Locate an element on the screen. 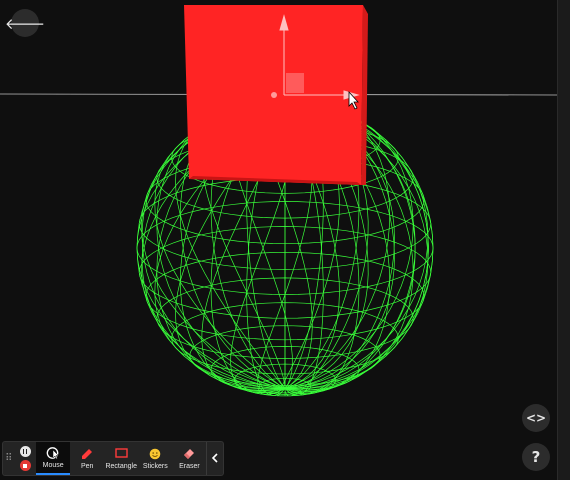 Image resolution: width=570 pixels, height=480 pixels. back-arrow-icon: 🡐 is located at coordinates (25, 23).